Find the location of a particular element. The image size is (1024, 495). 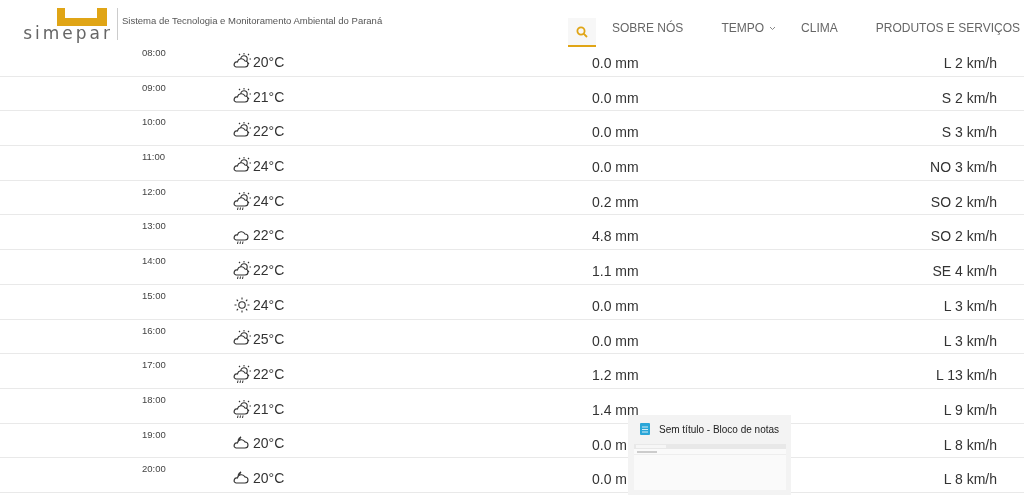

rainfall-cell: 1.1 mm is located at coordinates (615, 271).